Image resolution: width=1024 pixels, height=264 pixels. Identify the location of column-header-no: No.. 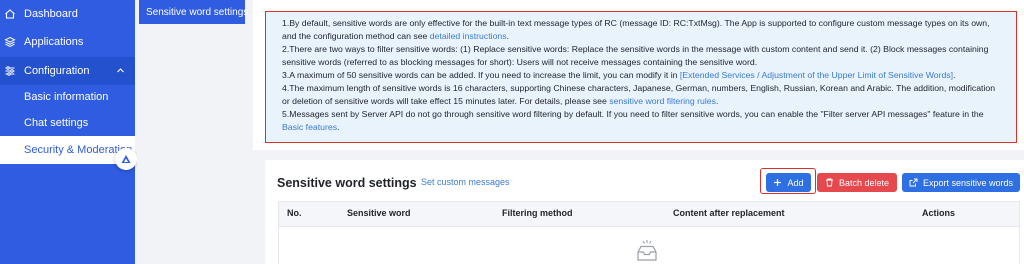
(294, 213).